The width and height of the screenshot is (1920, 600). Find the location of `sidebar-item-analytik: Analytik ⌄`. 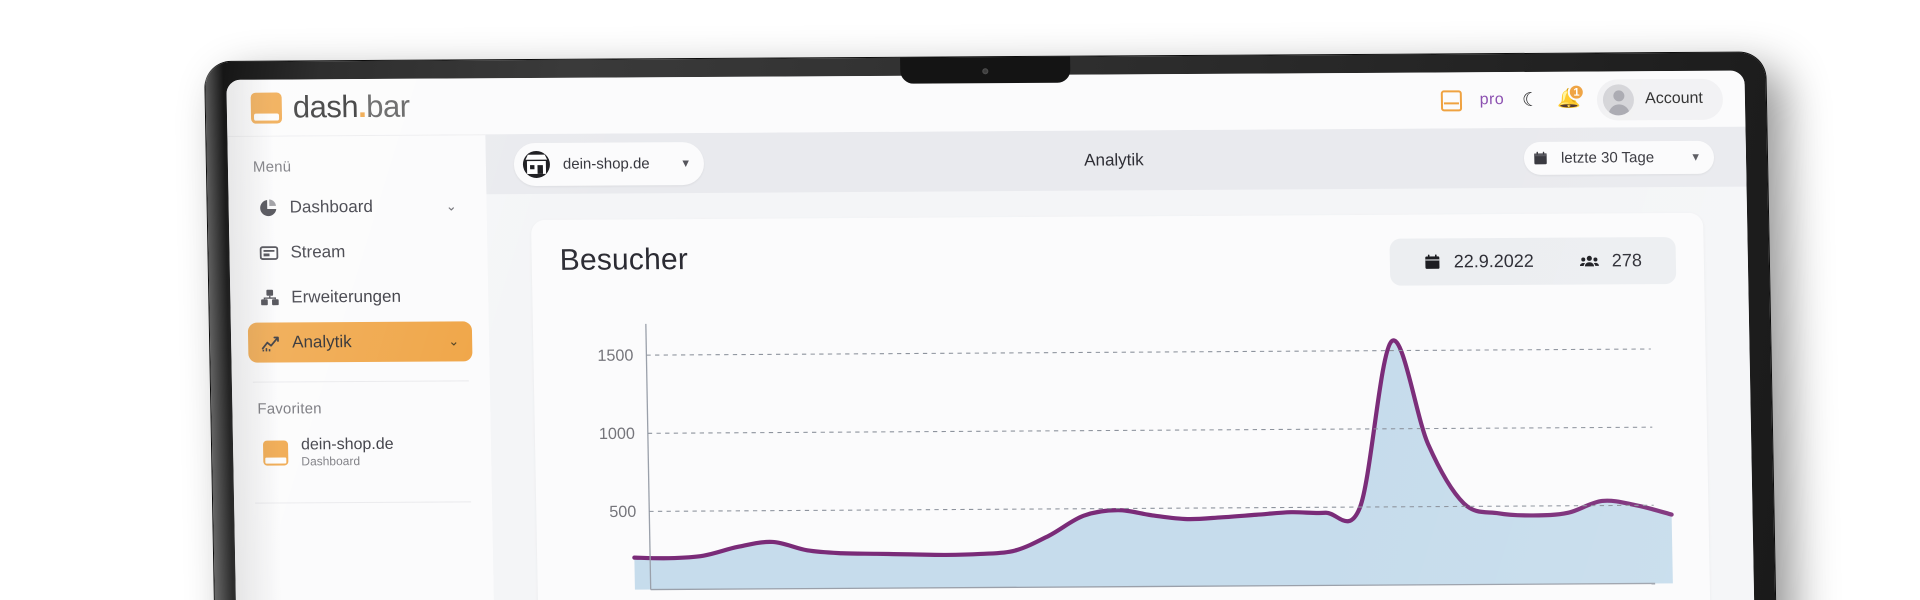

sidebar-item-analytik: Analytik ⌄ is located at coordinates (360, 342).